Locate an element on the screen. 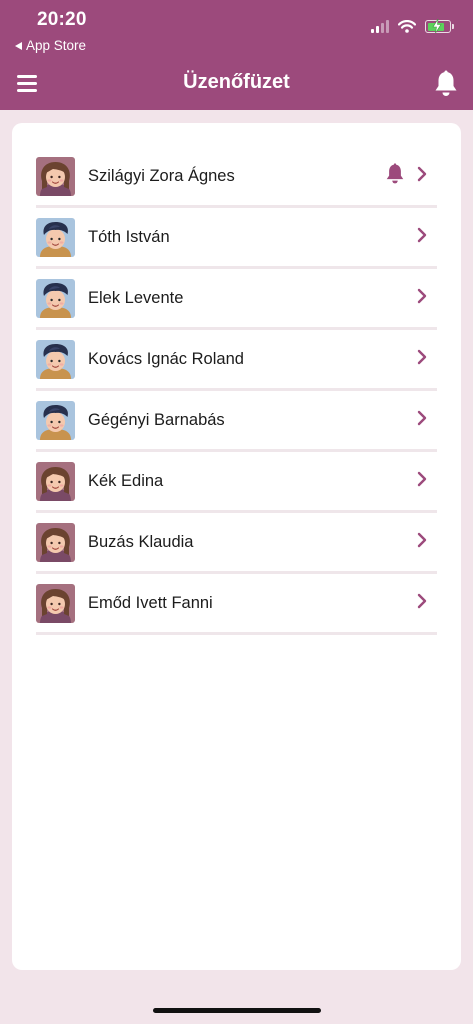  contact-row: Gégényi Barnabás is located at coordinates (236, 421).